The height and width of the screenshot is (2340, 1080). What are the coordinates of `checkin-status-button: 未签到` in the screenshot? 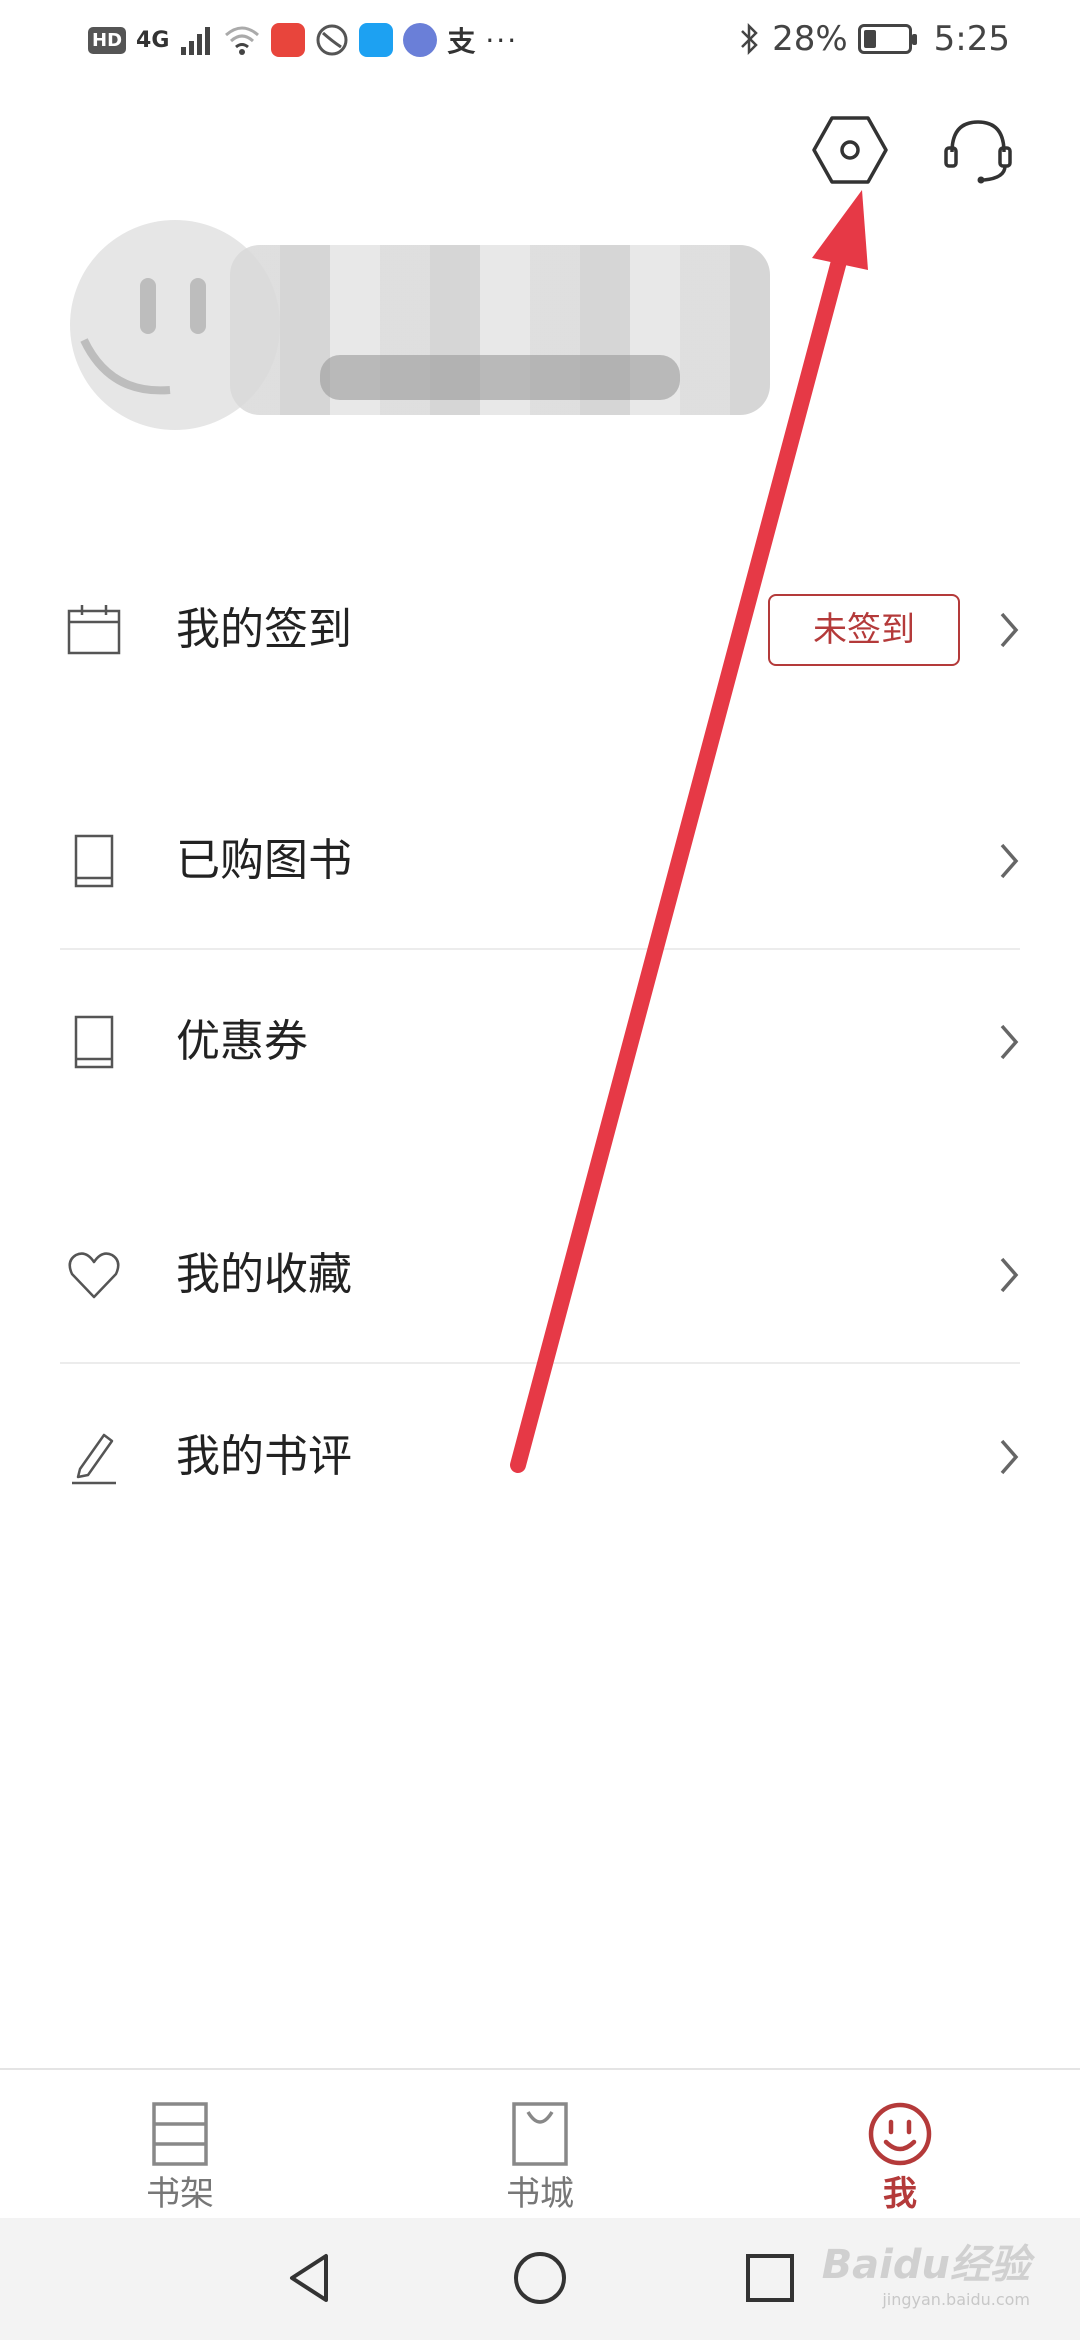 It's located at (864, 630).